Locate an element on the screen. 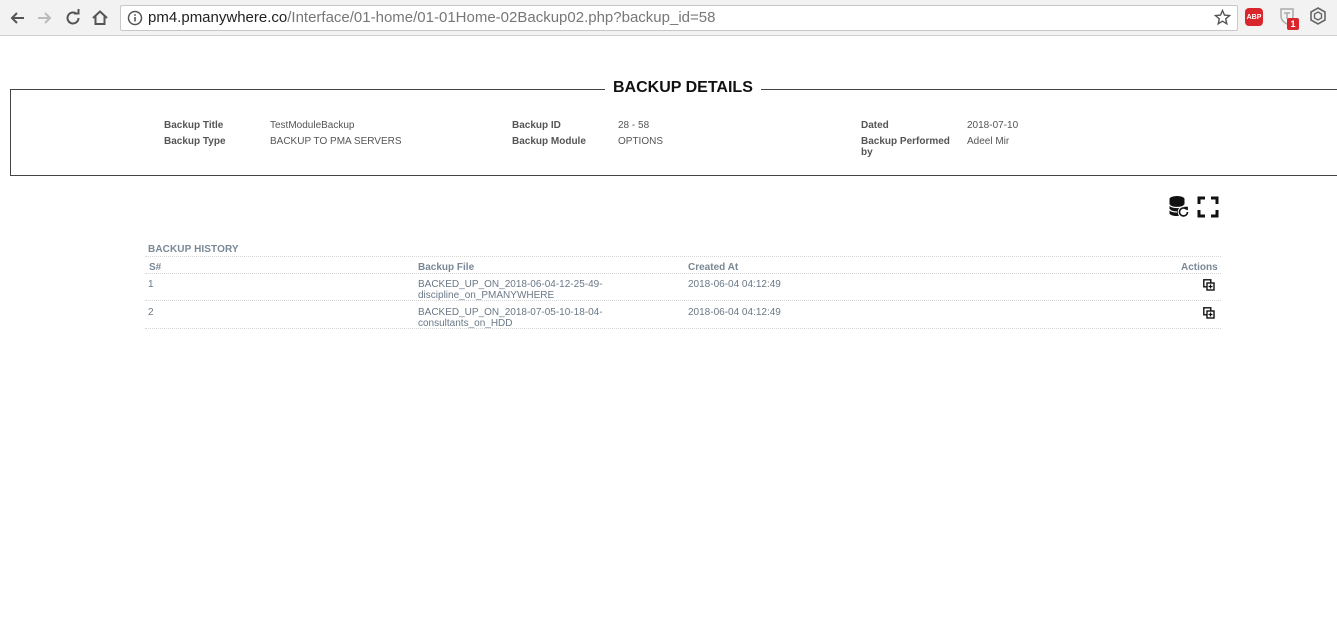  forward-button is located at coordinates (45, 18).